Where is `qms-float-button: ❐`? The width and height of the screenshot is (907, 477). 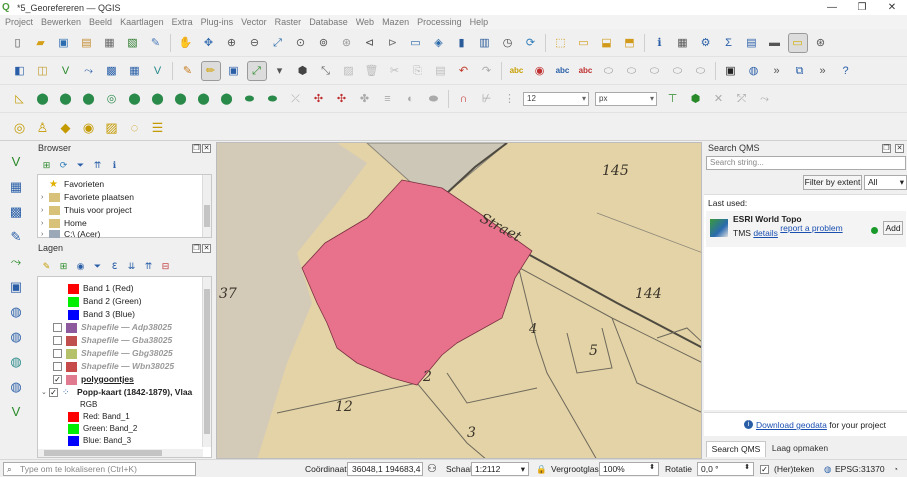
qms-float-button: ❐ is located at coordinates (886, 148).